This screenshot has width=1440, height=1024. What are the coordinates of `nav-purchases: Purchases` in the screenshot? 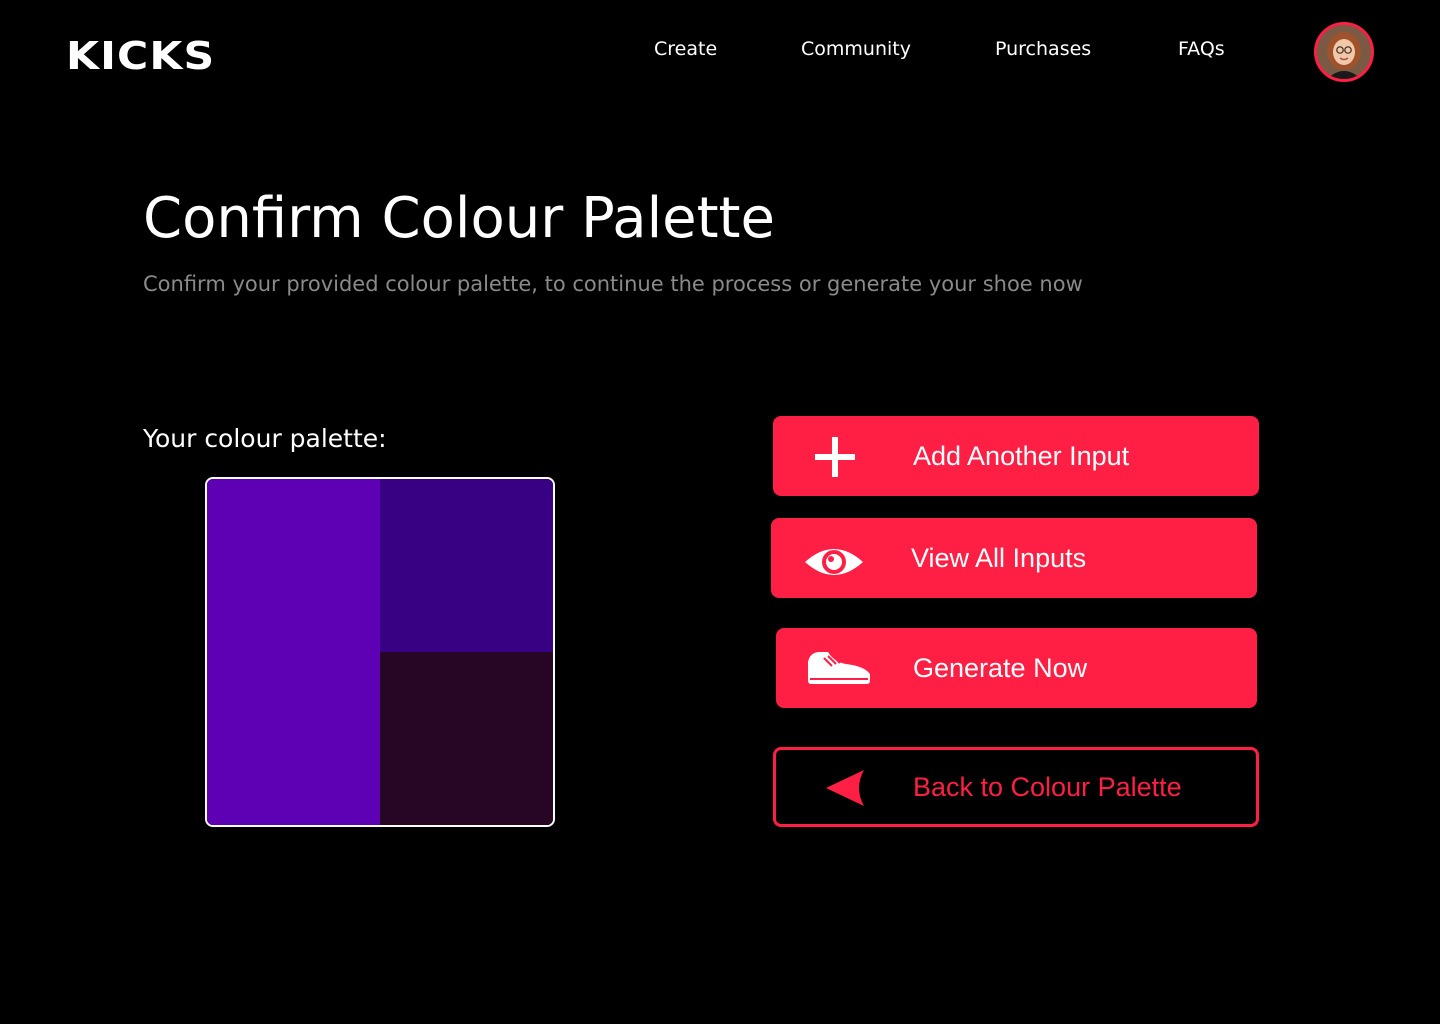 It's located at (1043, 49).